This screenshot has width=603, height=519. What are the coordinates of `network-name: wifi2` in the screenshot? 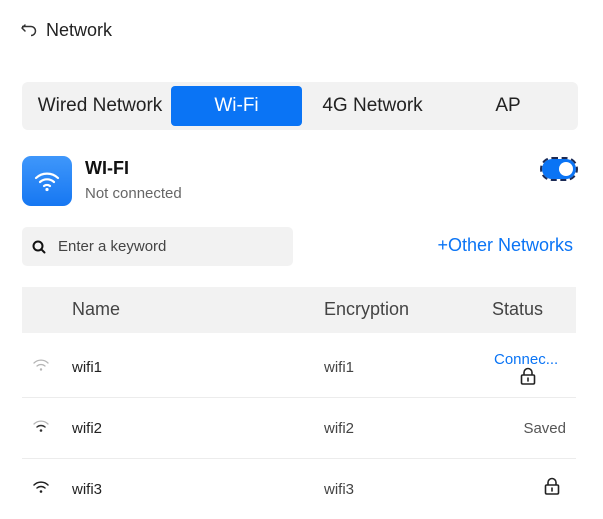 It's located at (87, 428).